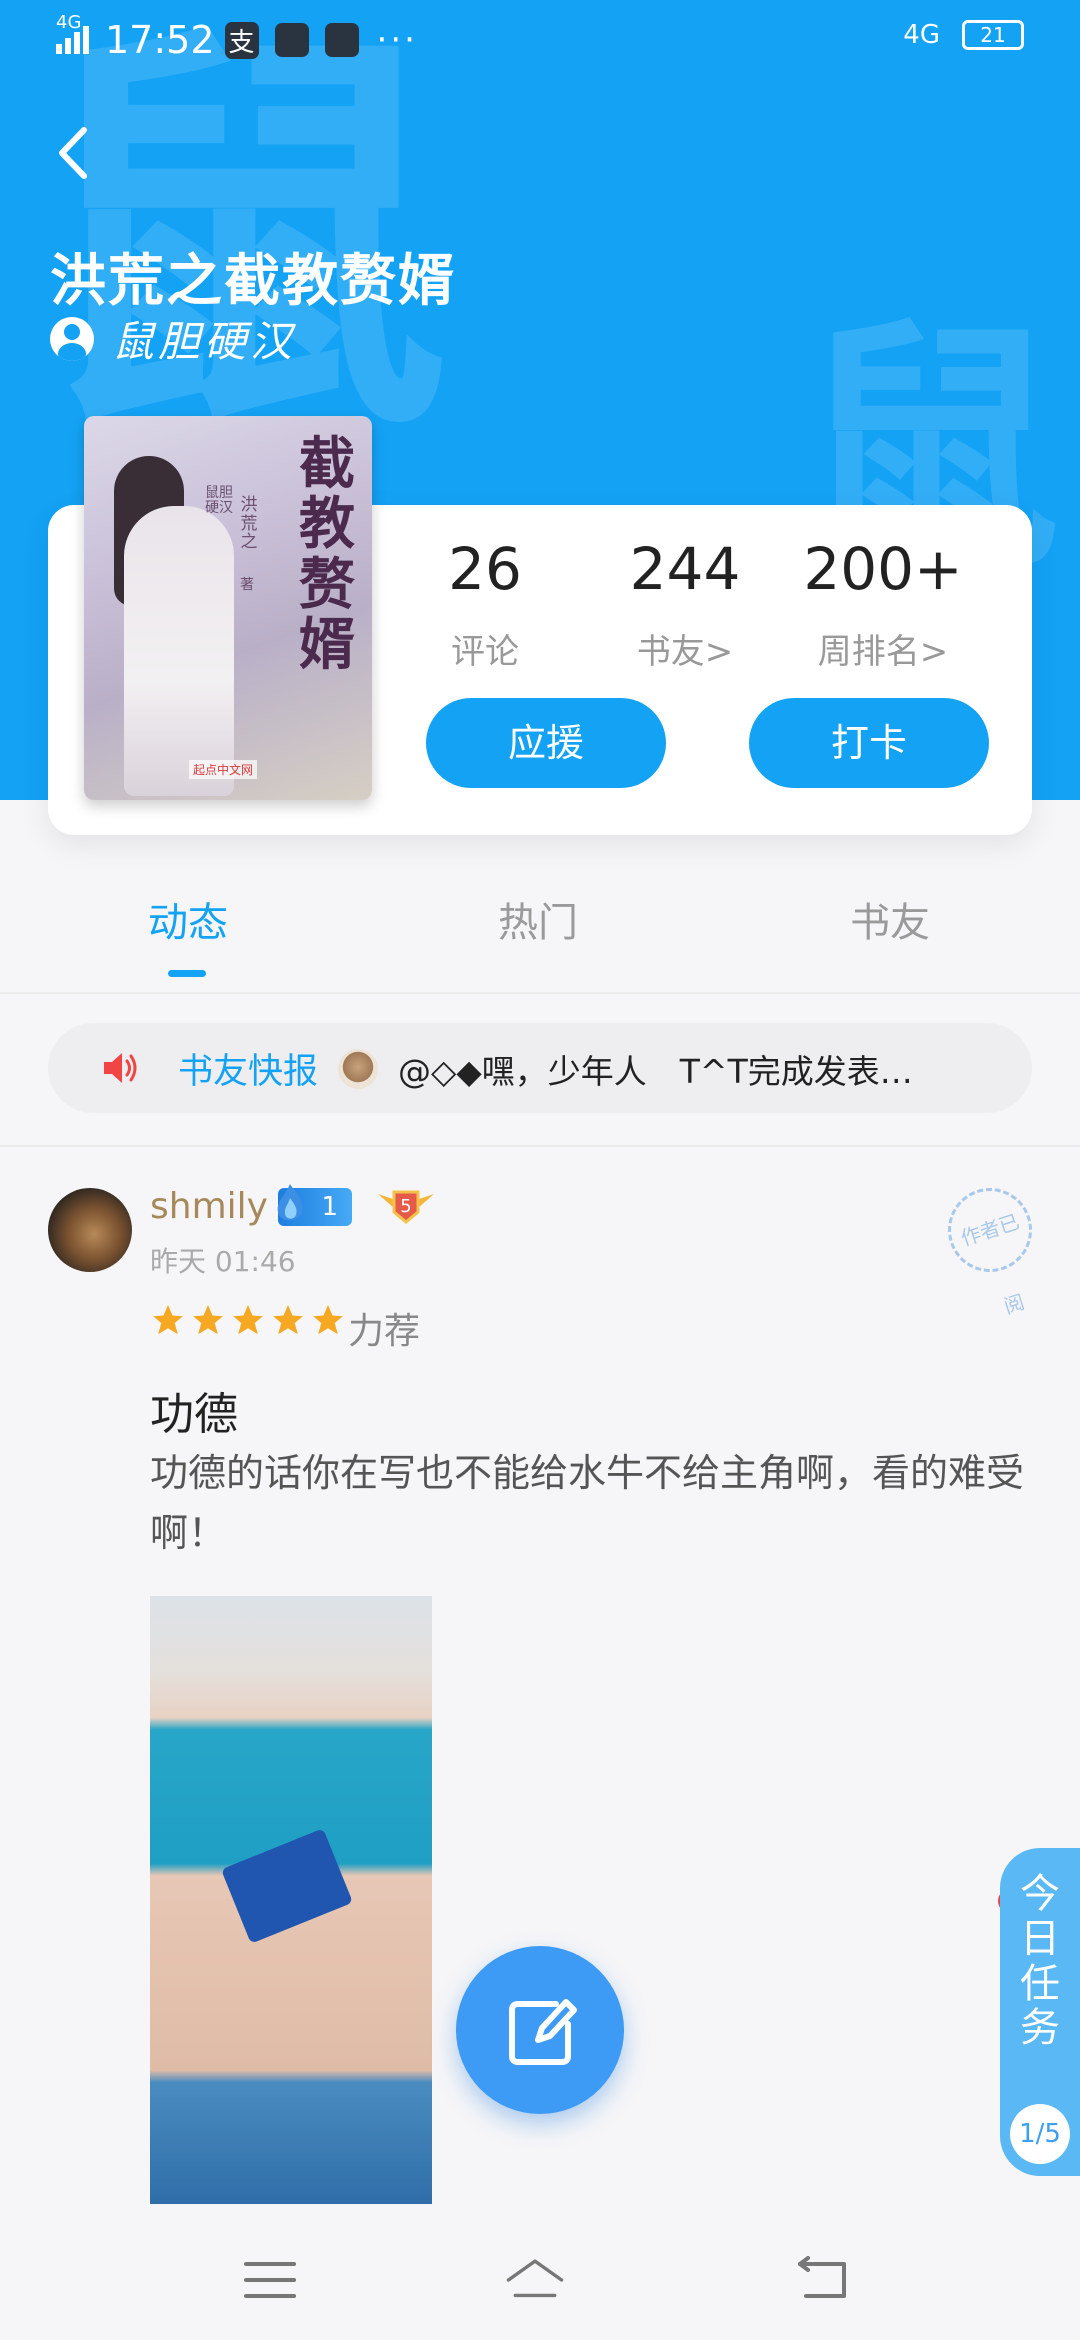 The image size is (1080, 2340). What do you see at coordinates (883, 652) in the screenshot?
I see `stat-label: 周排名>` at bounding box center [883, 652].